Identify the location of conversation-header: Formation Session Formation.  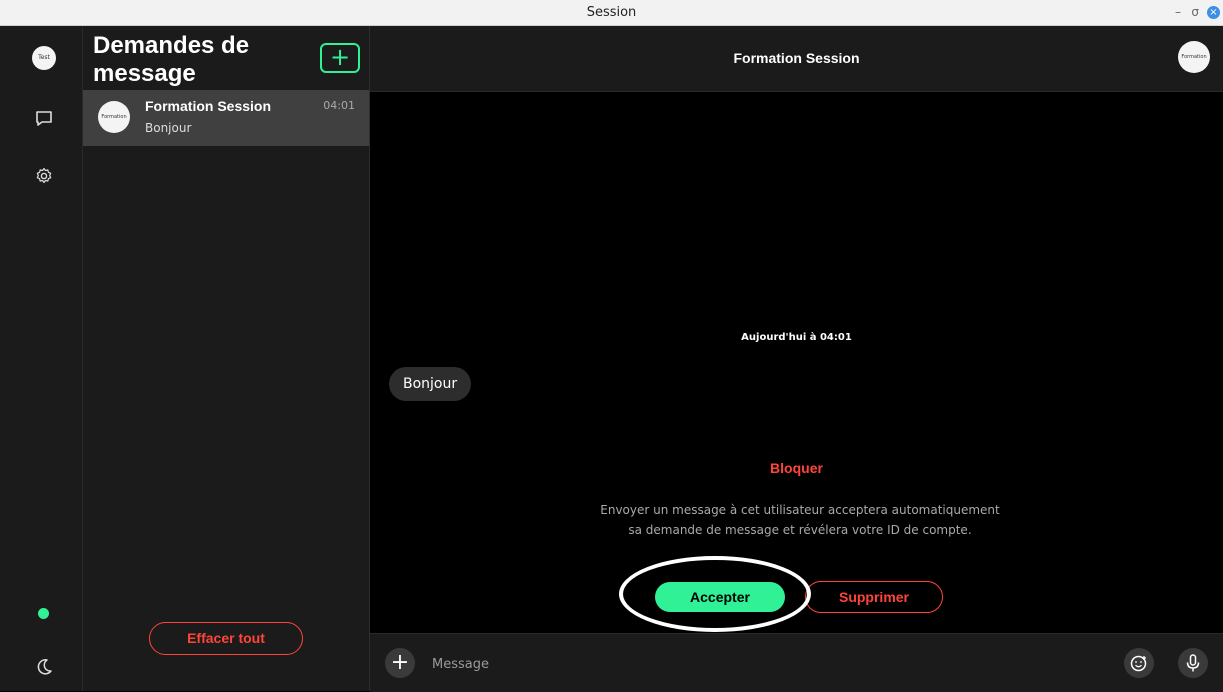
(796, 59).